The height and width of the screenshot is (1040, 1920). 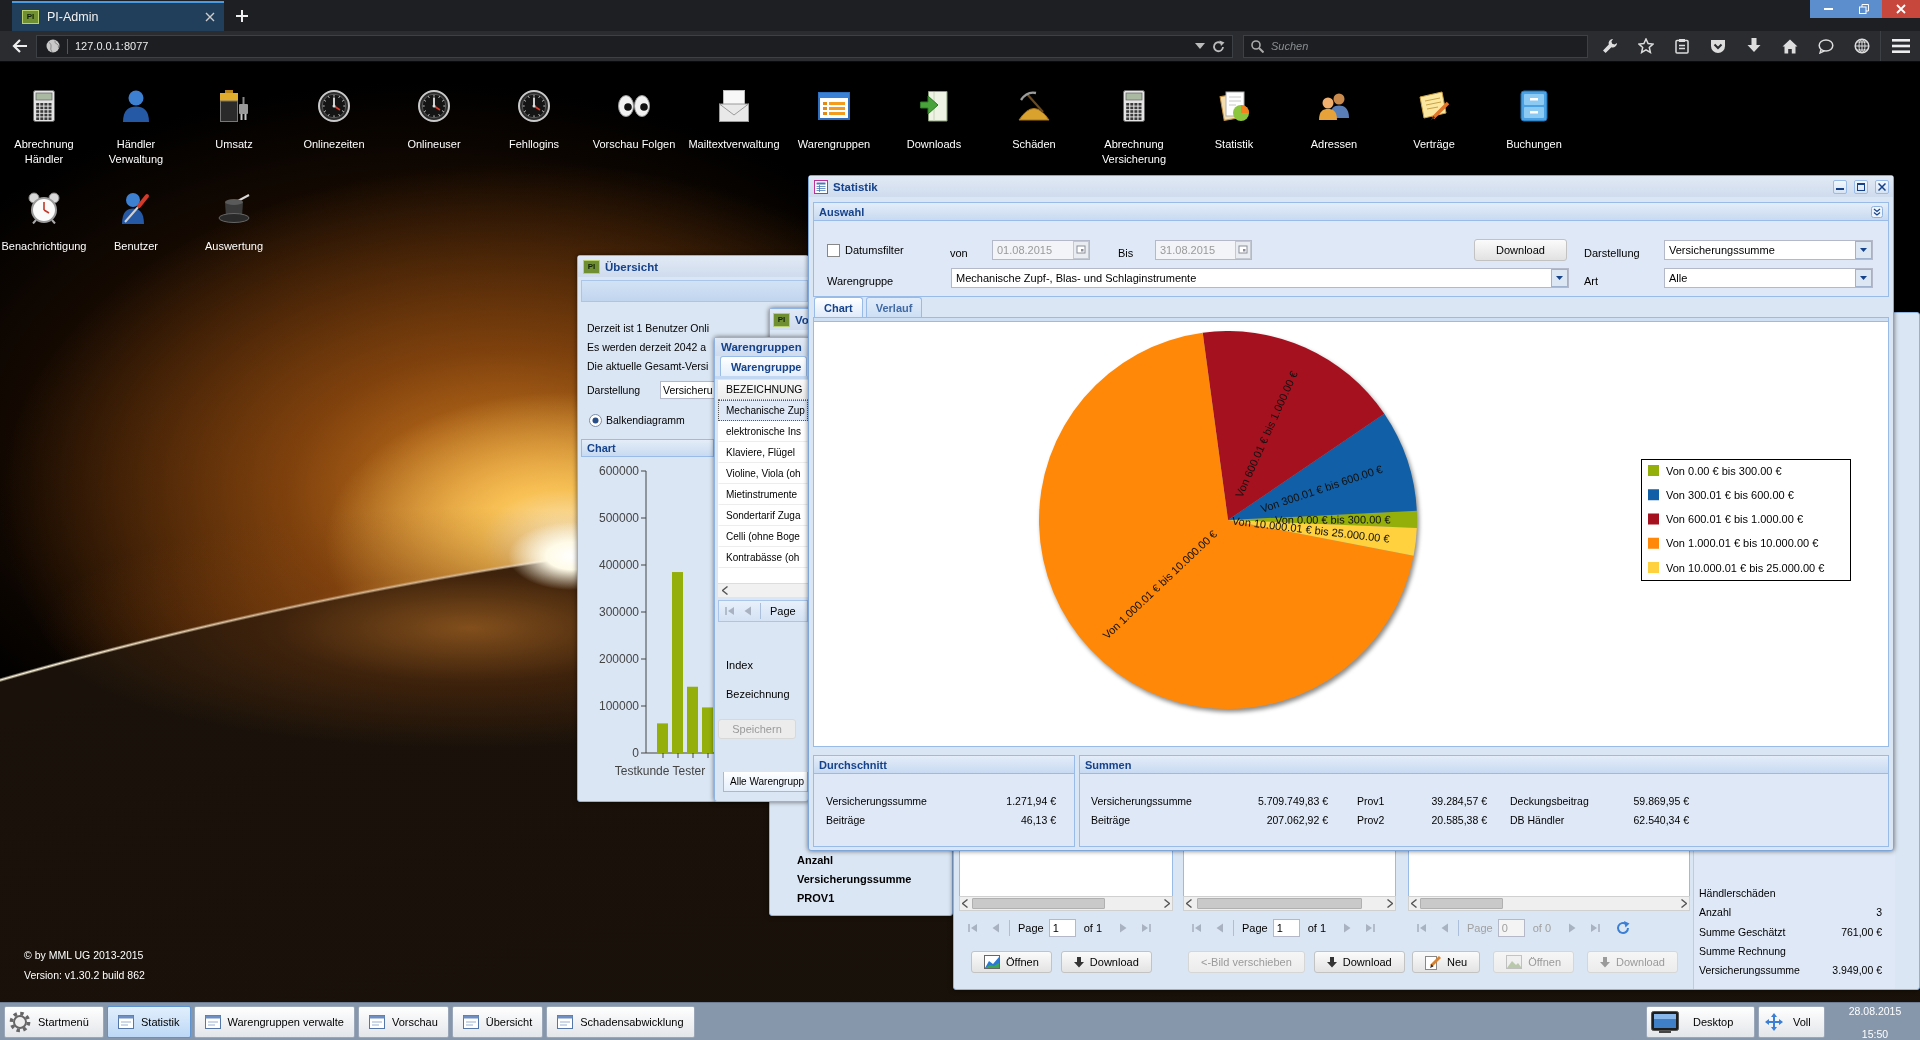 I want to click on desktop-shortcut: Umsatz, so click(x=234, y=120).